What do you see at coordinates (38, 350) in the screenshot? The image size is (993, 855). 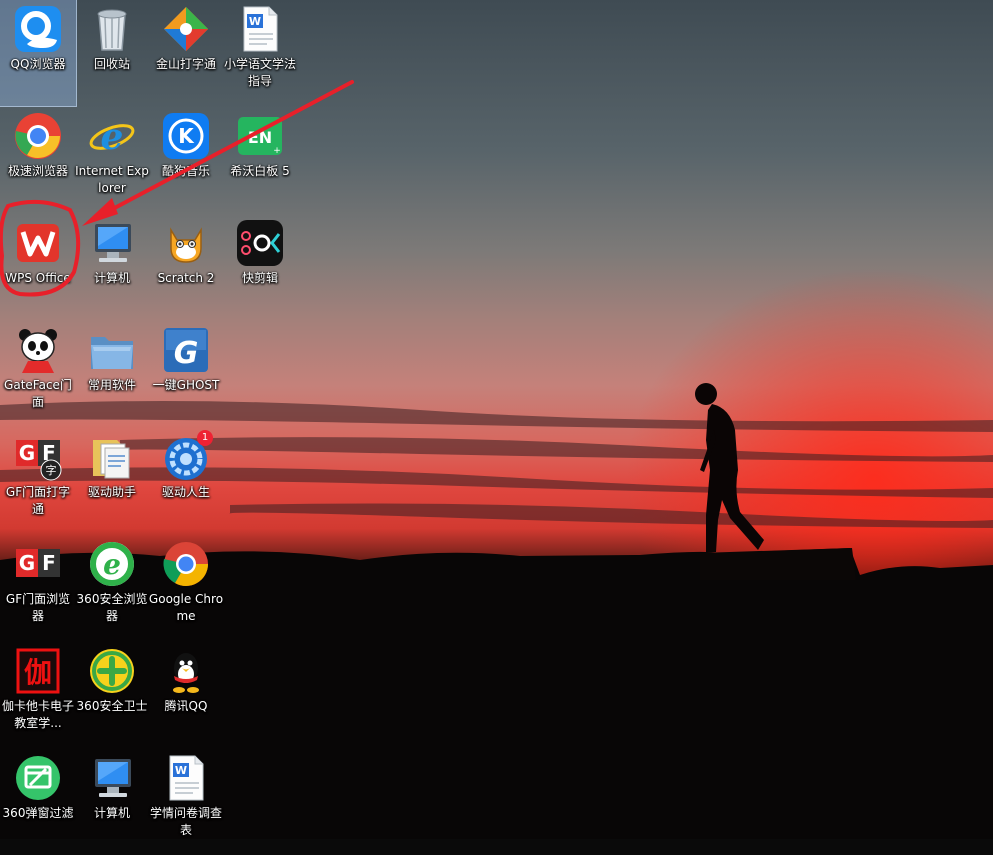 I see `panda-icon` at bounding box center [38, 350].